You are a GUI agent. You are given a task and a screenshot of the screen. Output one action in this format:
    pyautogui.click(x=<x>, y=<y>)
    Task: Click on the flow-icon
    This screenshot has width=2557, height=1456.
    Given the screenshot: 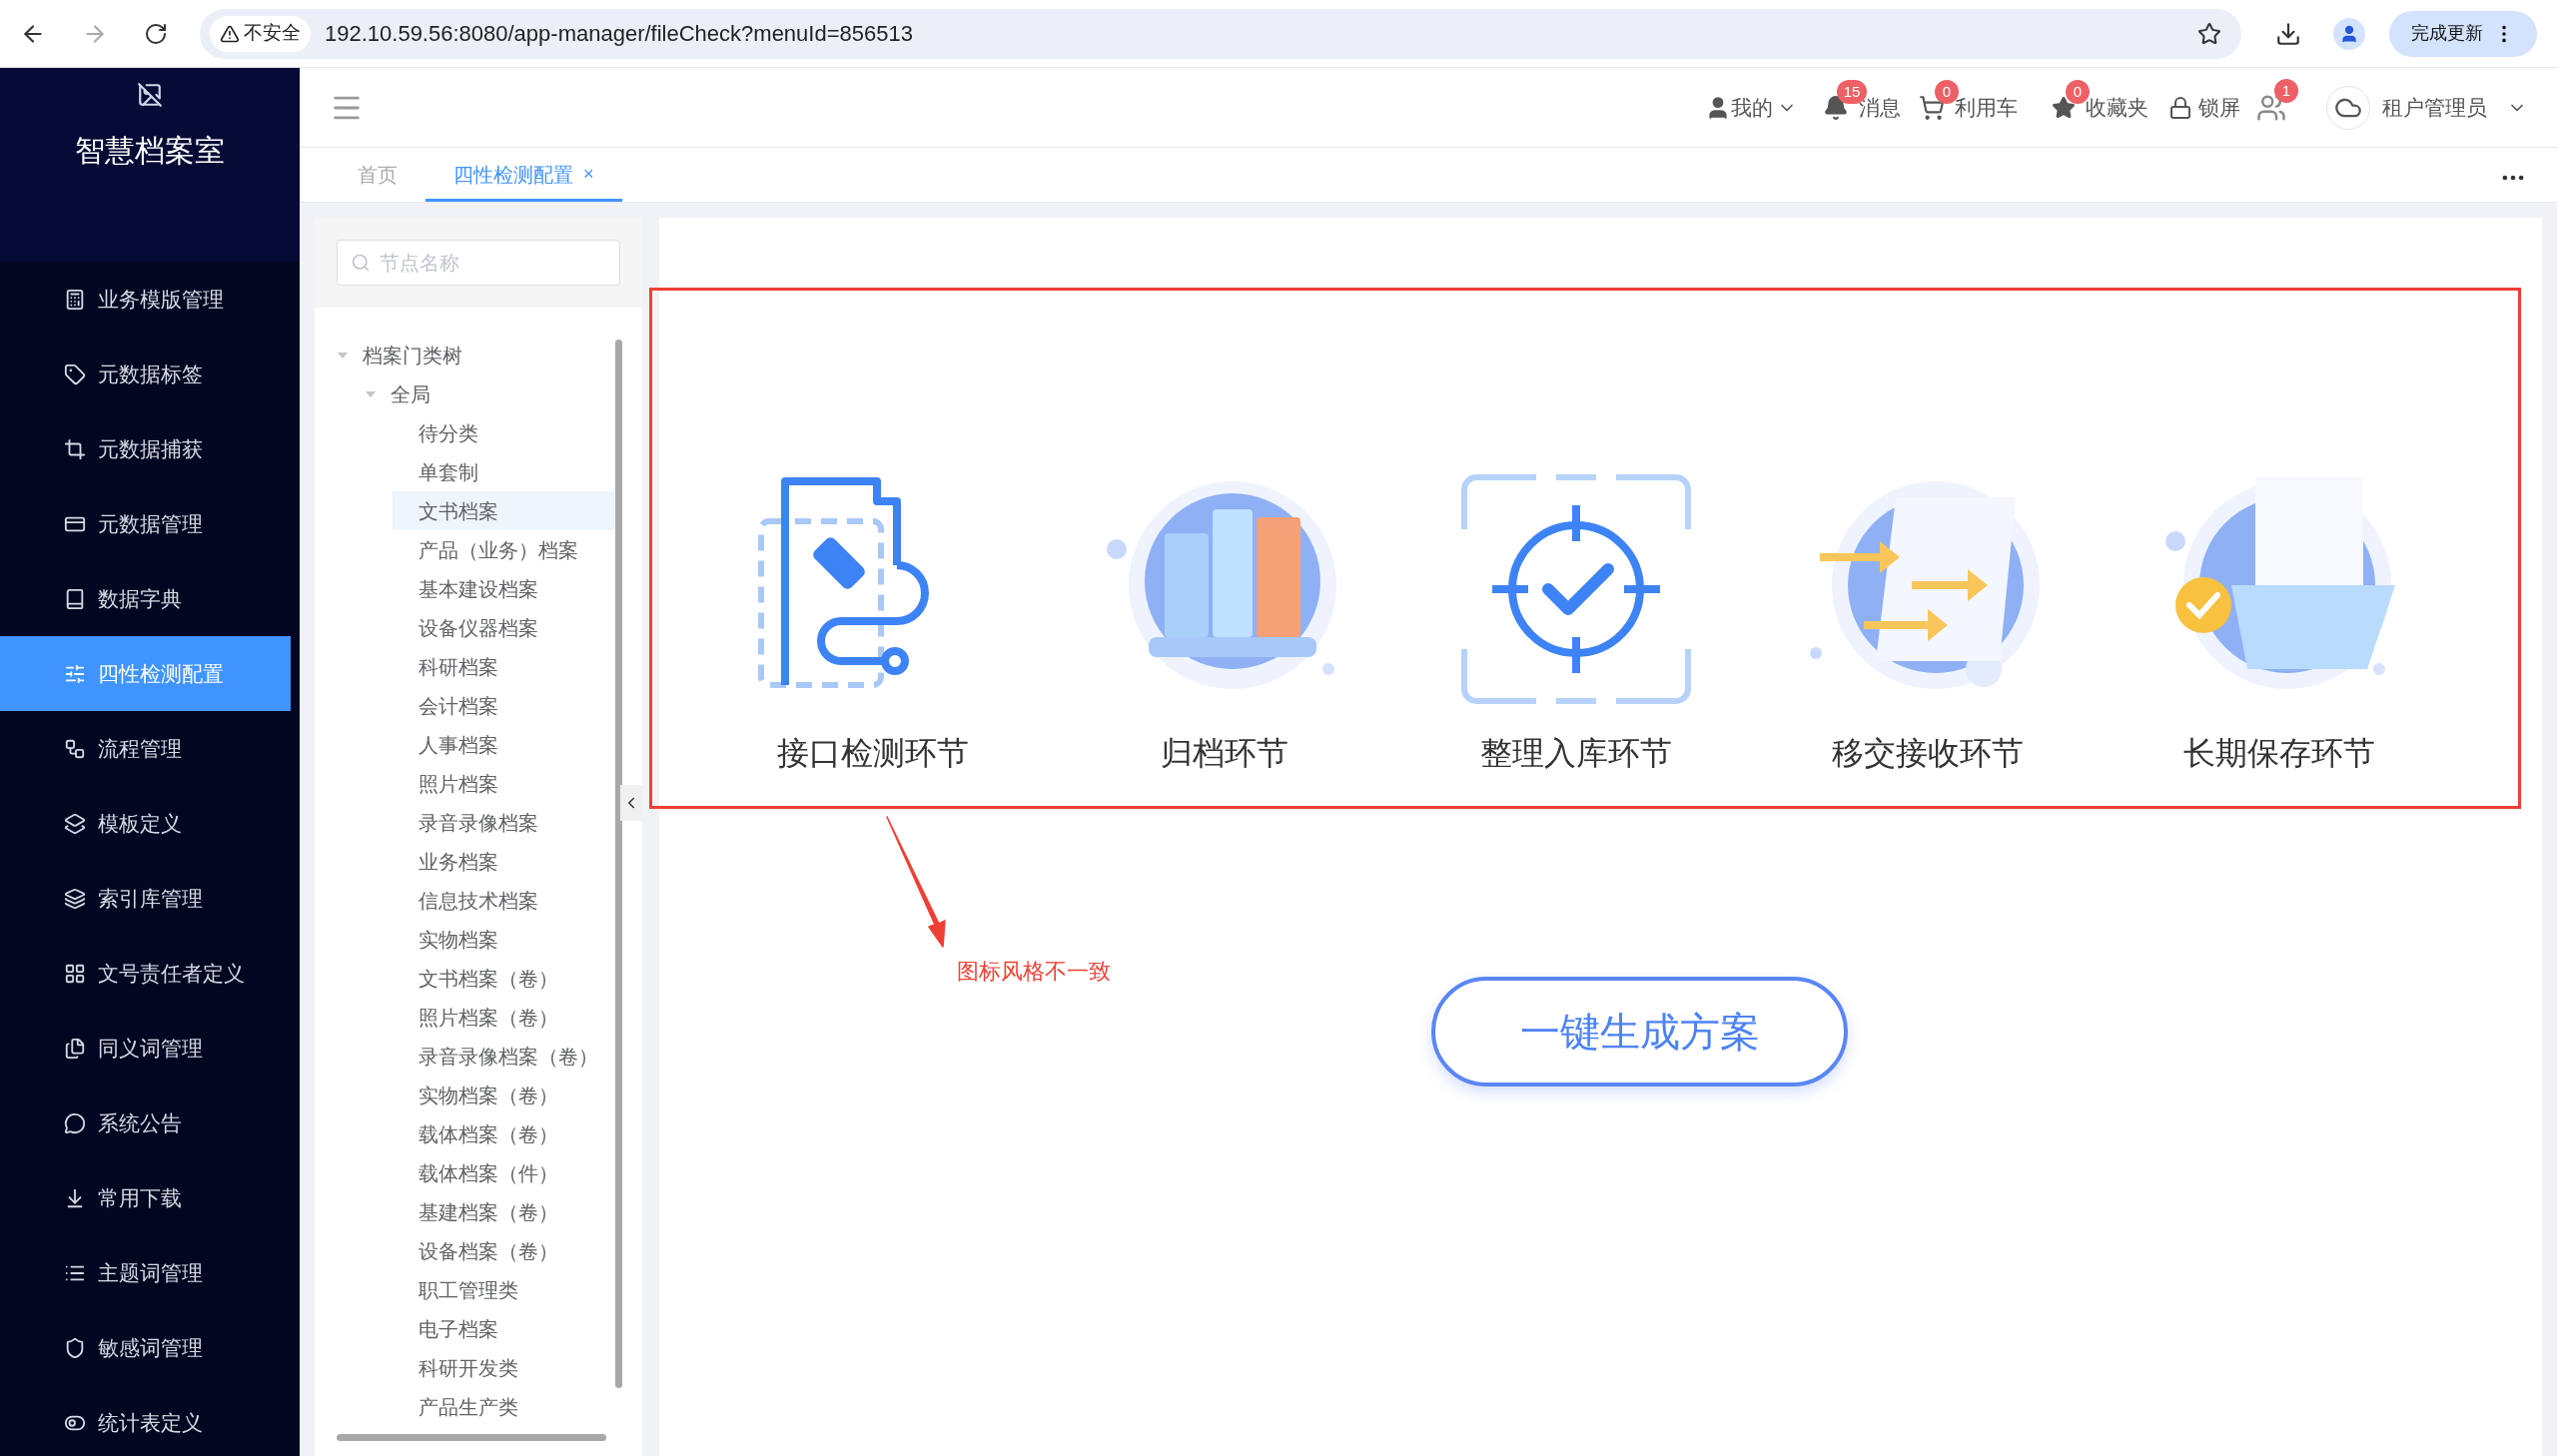 What is the action you would take?
    pyautogui.click(x=75, y=749)
    